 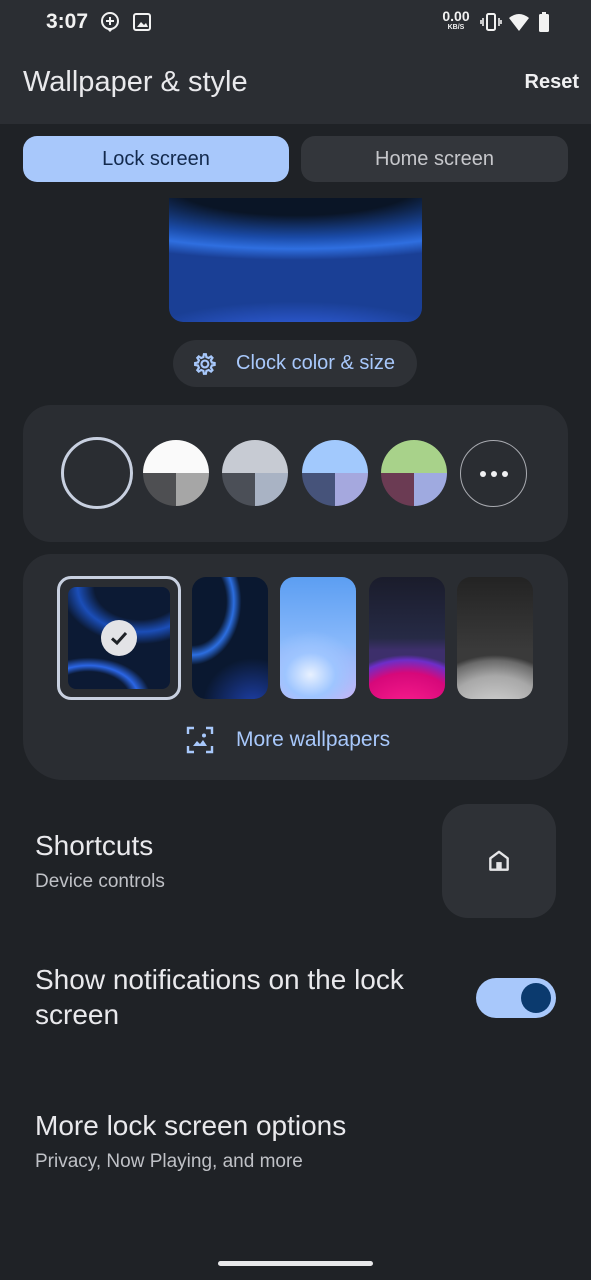 I want to click on status-bar: 3:07 0.00 KB/S, so click(x=295, y=22).